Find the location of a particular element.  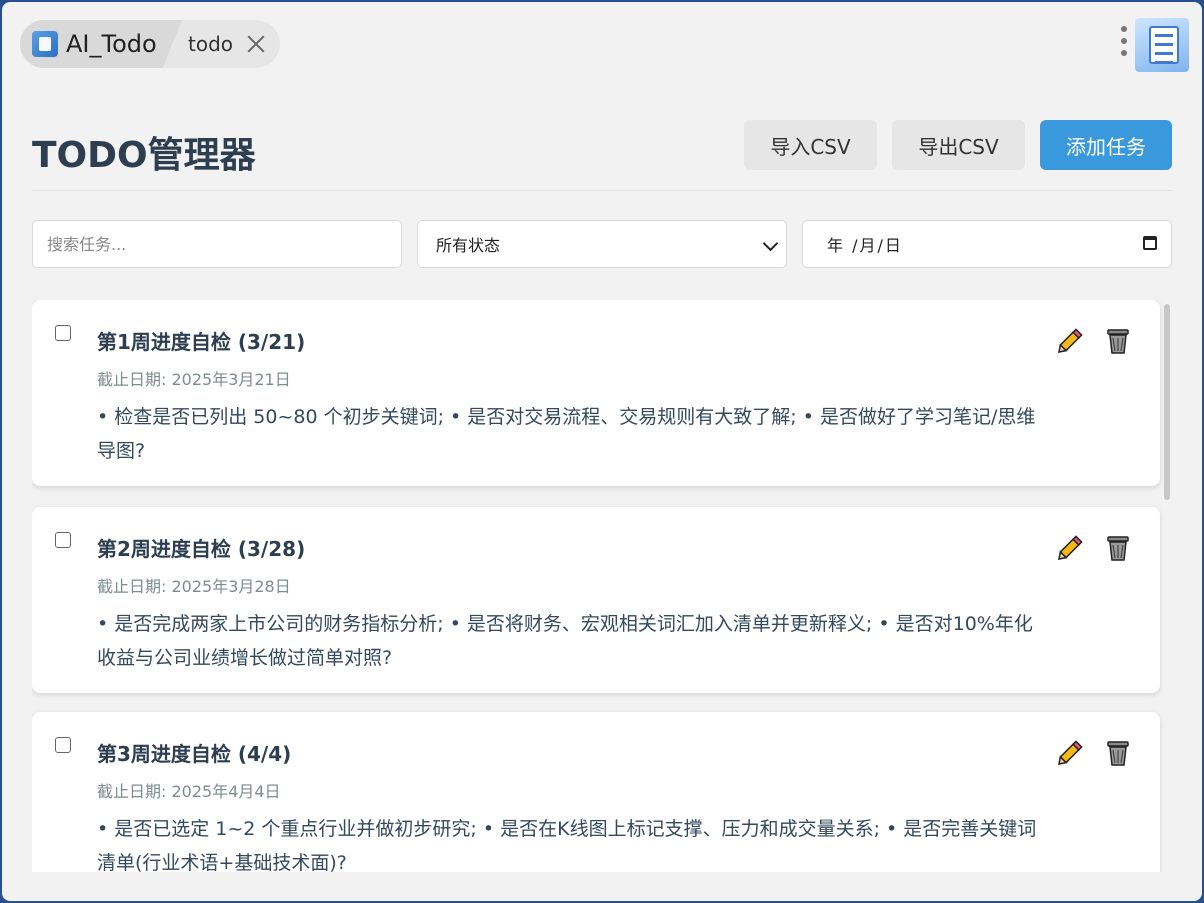

search-input is located at coordinates (217, 244).